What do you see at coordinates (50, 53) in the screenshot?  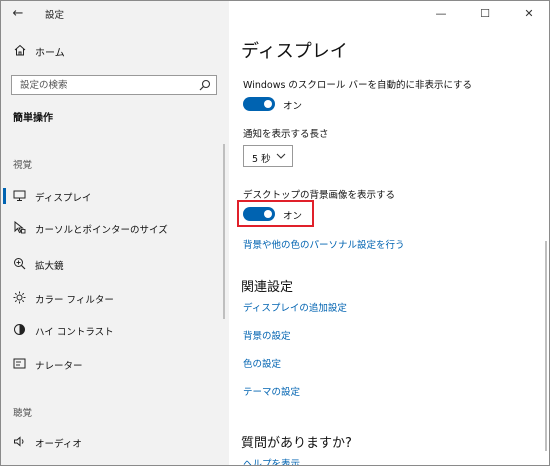 I see `sidebar-item-label: ホーム` at bounding box center [50, 53].